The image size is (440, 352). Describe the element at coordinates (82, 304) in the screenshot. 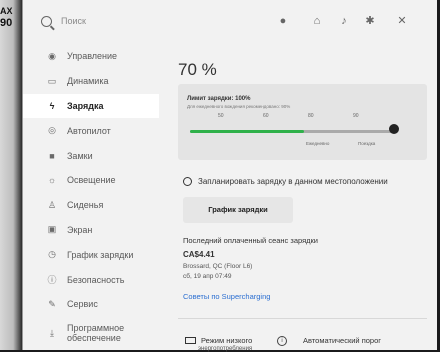

I see `sidebar-item-label: Сервис` at that location.